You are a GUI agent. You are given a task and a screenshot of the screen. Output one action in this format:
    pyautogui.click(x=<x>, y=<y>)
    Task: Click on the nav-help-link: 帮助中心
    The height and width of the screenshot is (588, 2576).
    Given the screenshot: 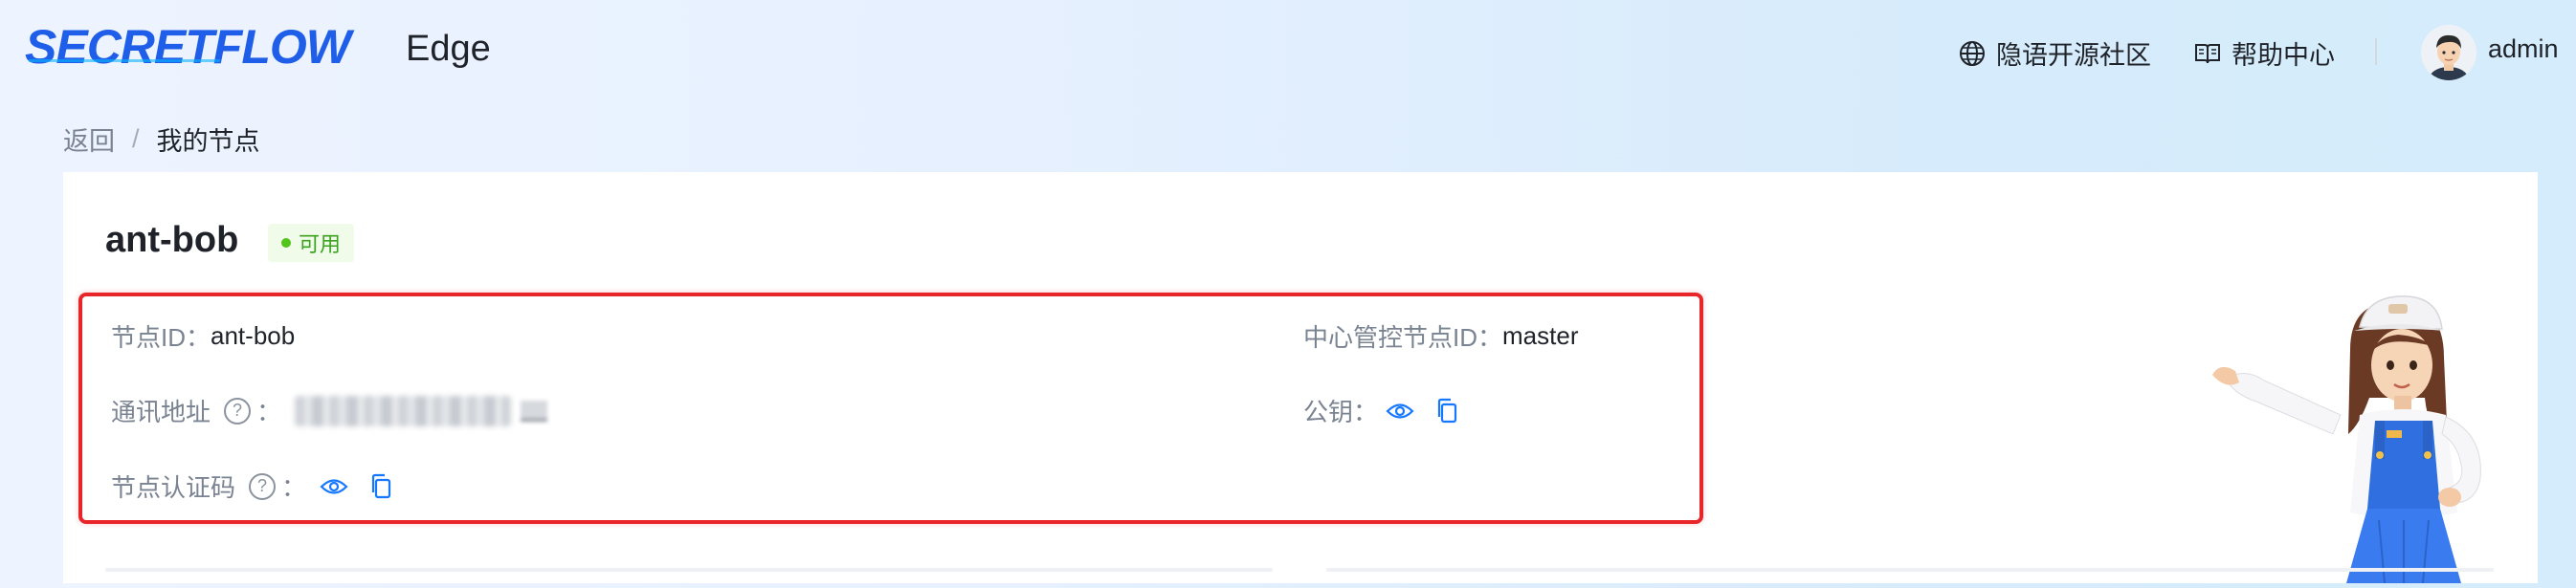 What is the action you would take?
    pyautogui.click(x=2264, y=53)
    